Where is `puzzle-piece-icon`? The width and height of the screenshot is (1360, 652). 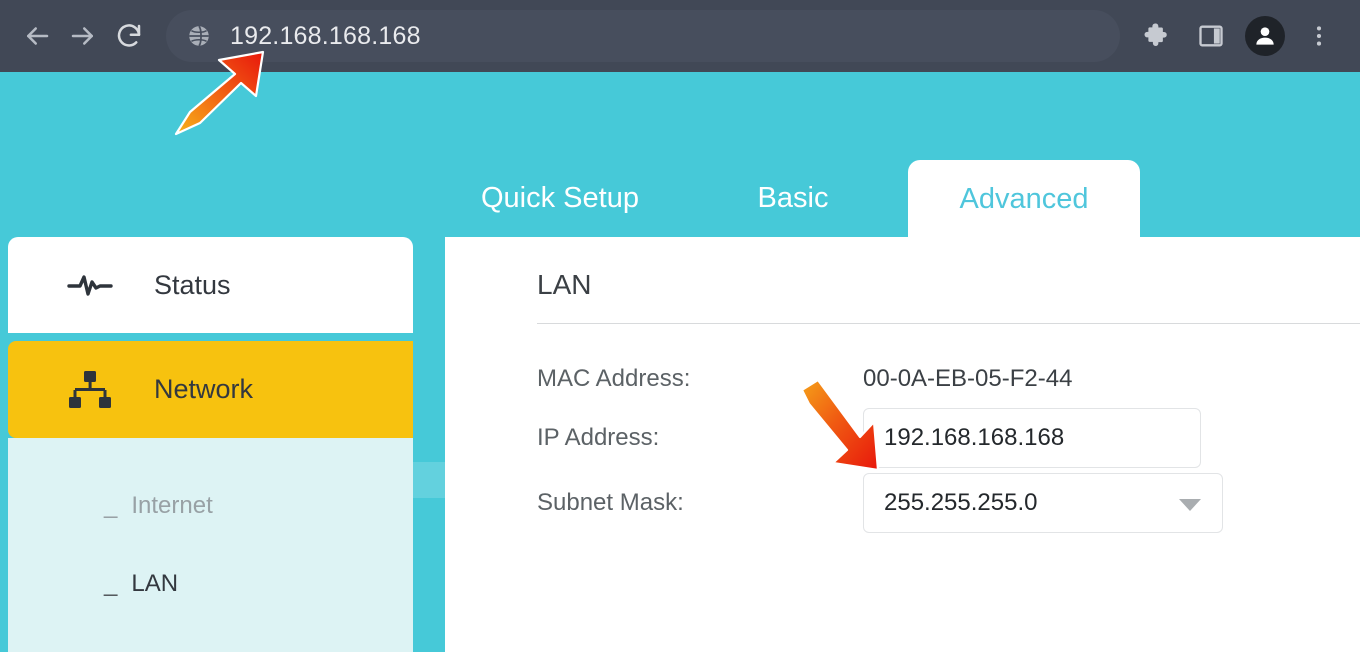 puzzle-piece-icon is located at coordinates (1157, 36).